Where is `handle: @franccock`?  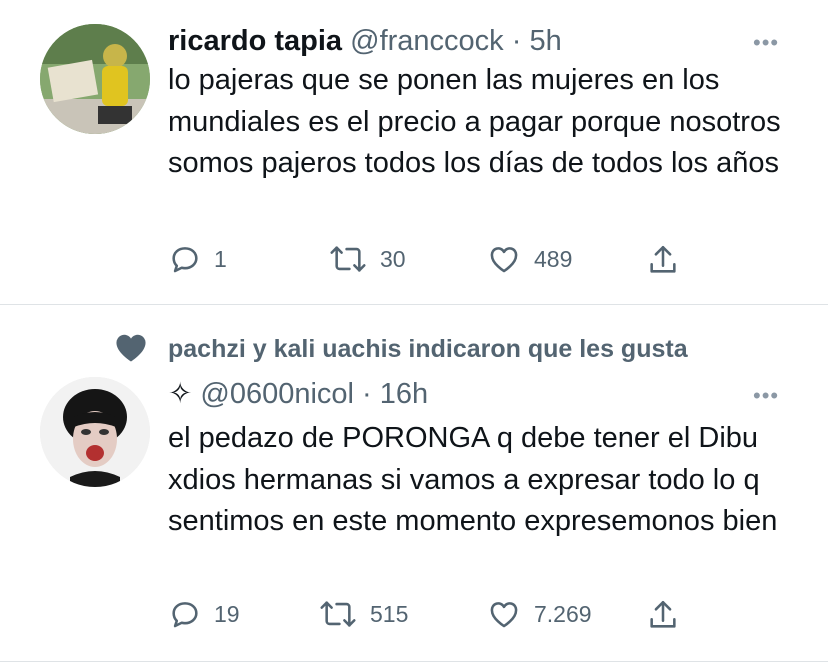 handle: @franccock is located at coordinates (427, 41).